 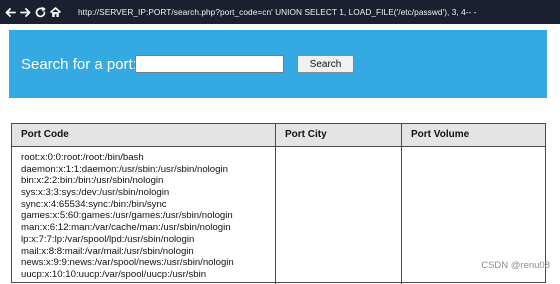 I want to click on search-label: Search for a port:, so click(x=79, y=64).